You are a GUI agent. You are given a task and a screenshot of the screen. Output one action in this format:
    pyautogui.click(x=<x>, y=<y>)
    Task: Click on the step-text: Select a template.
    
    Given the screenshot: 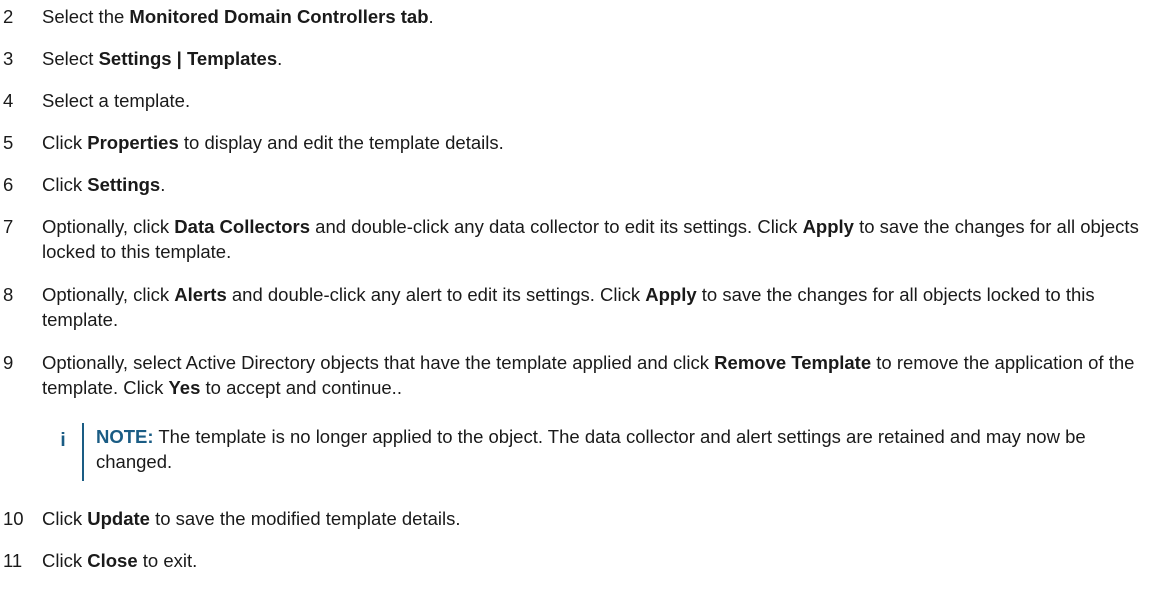 What is the action you would take?
    pyautogui.click(x=116, y=100)
    